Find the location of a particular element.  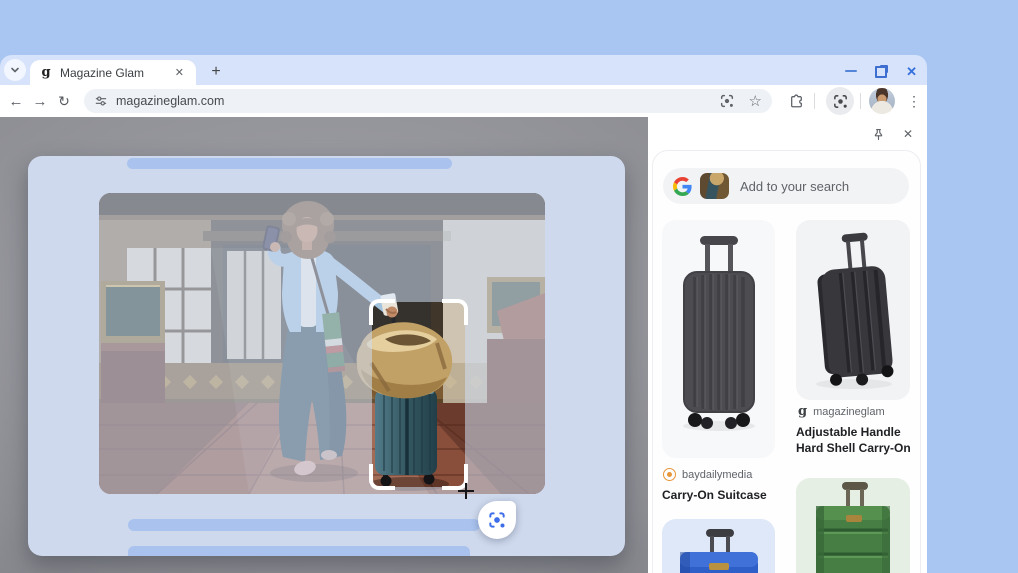

lens-search-icon is located at coordinates (727, 101).